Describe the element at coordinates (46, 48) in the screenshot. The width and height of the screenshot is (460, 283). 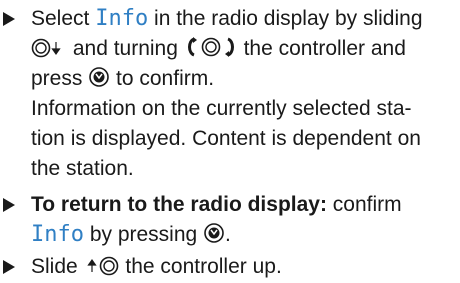
I see `controller-slide-down-icon` at that location.